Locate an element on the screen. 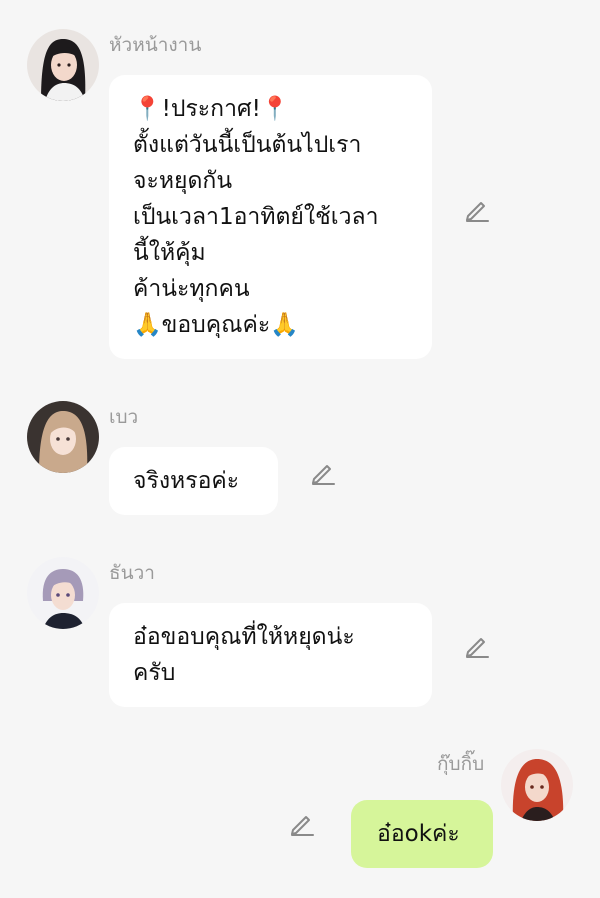 The height and width of the screenshot is (898, 600). man-purple-hair-avatar-icon is located at coordinates (63, 593).